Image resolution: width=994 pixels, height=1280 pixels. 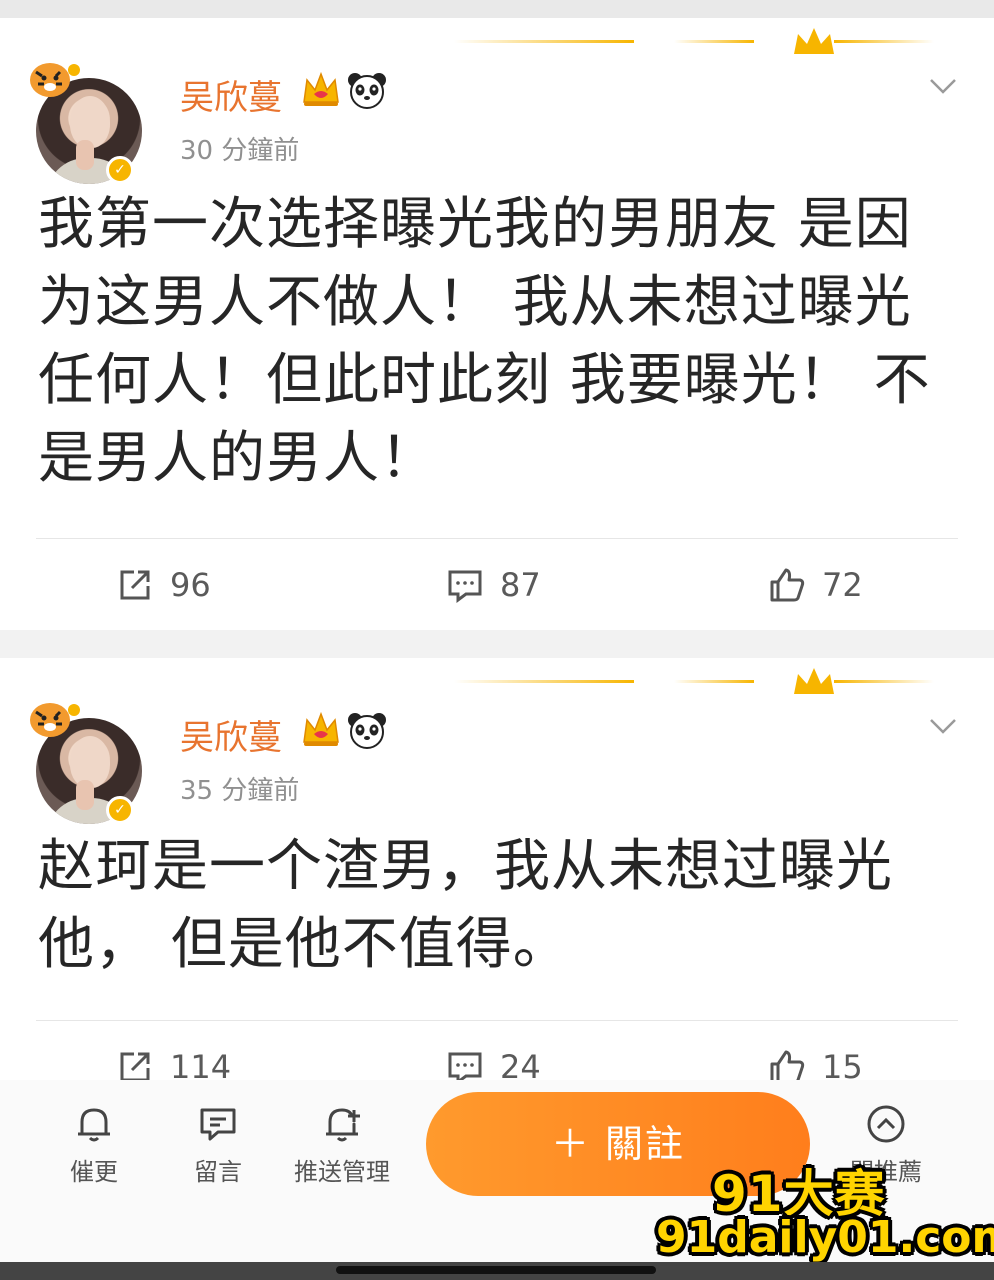 I want to click on message-icon, so click(x=218, y=1124).